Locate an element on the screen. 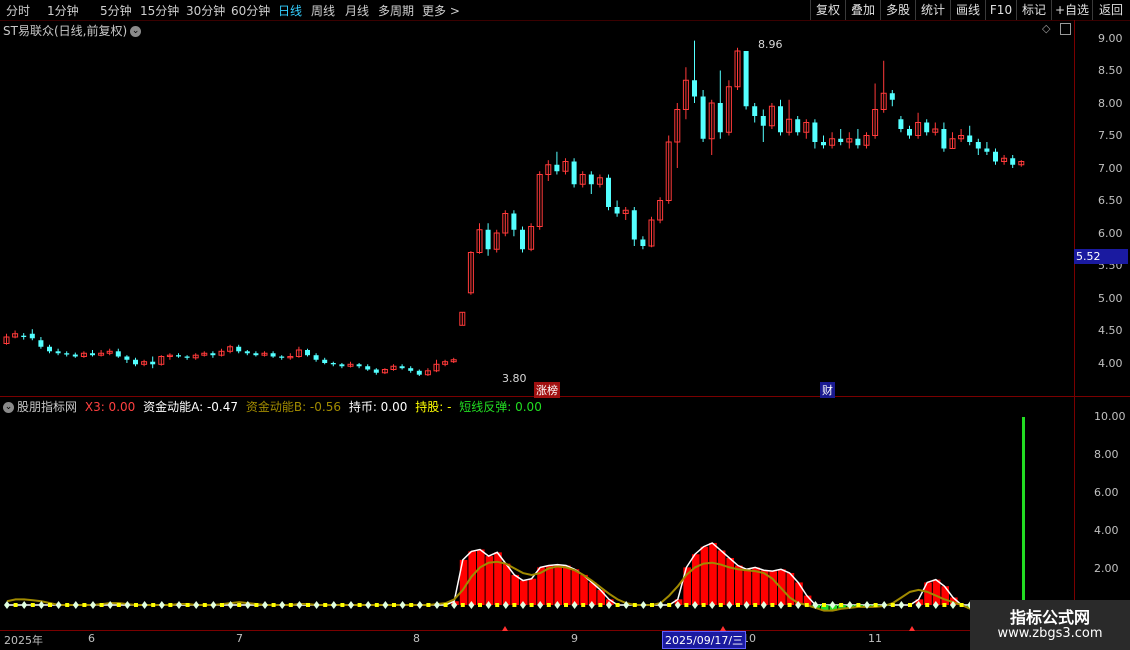 The height and width of the screenshot is (650, 1130). current-price-tag: 5.52 is located at coordinates (1101, 256).